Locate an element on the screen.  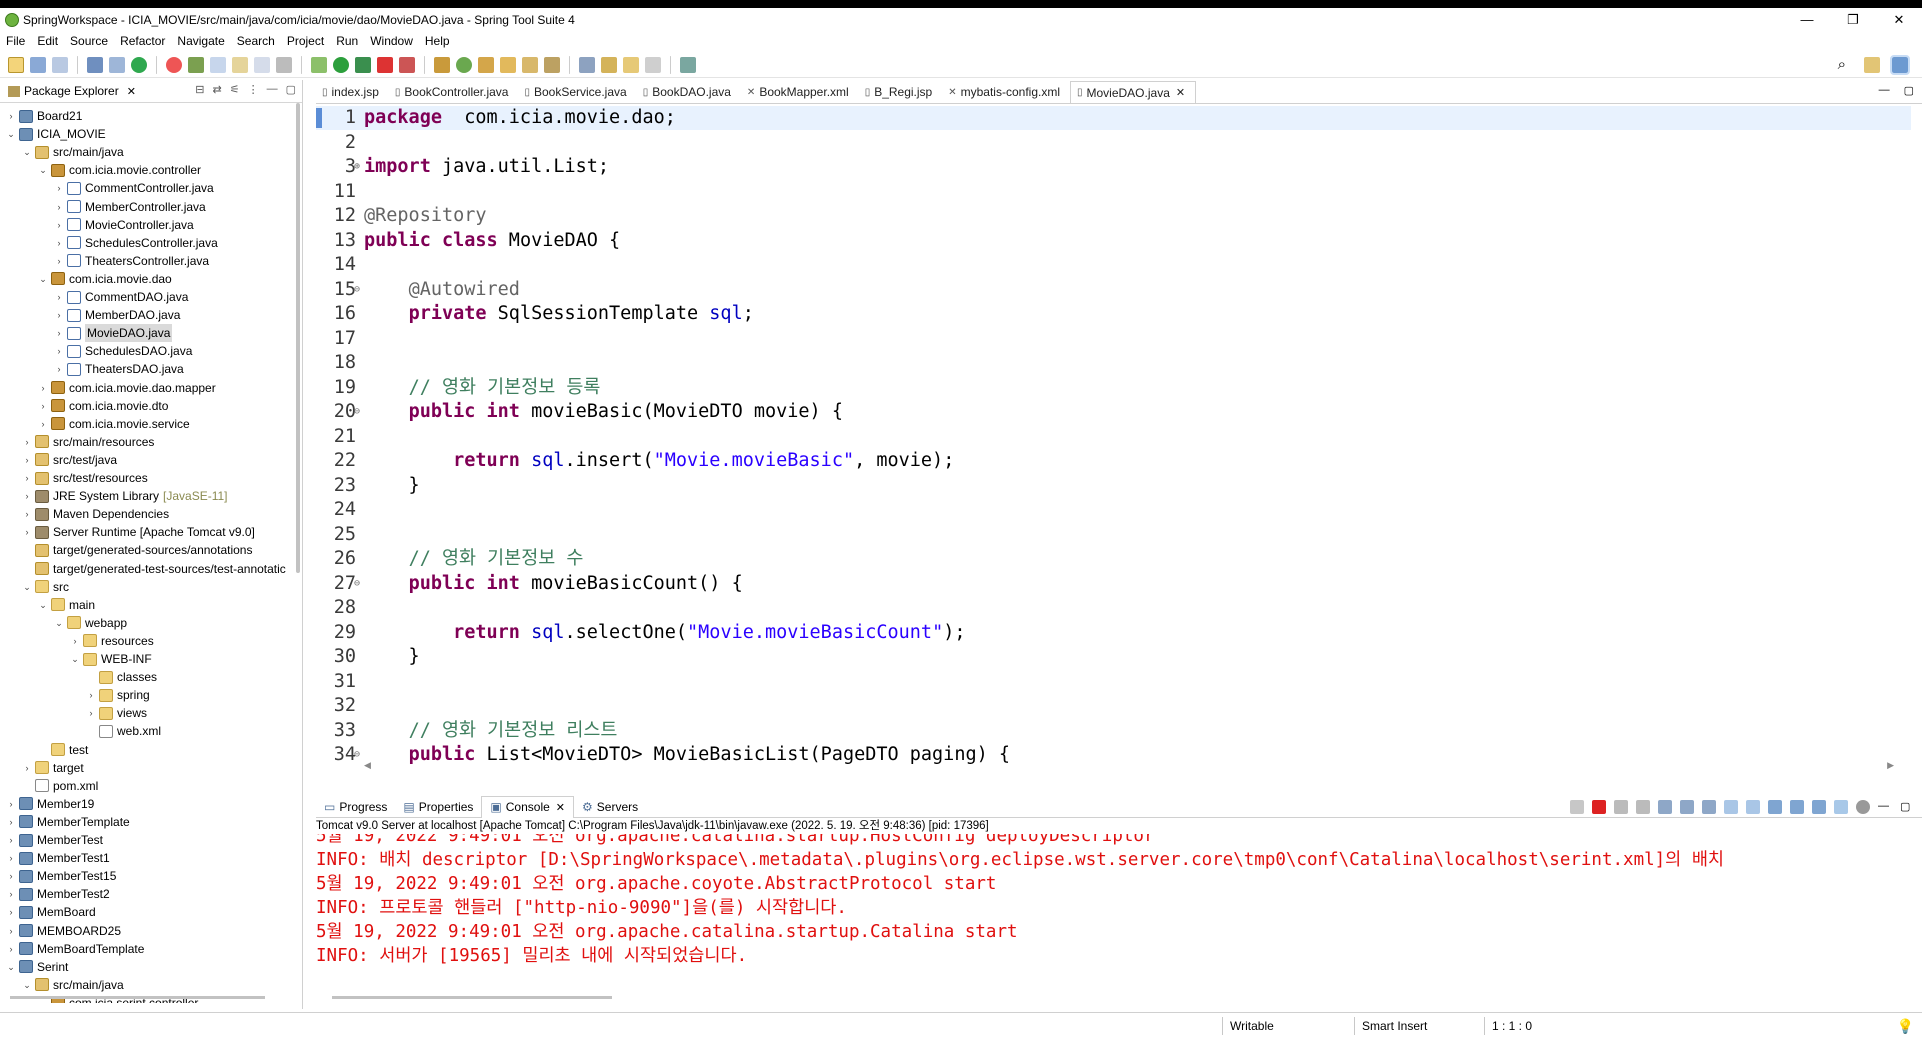
open-task-icon is located at coordinates (508, 64).